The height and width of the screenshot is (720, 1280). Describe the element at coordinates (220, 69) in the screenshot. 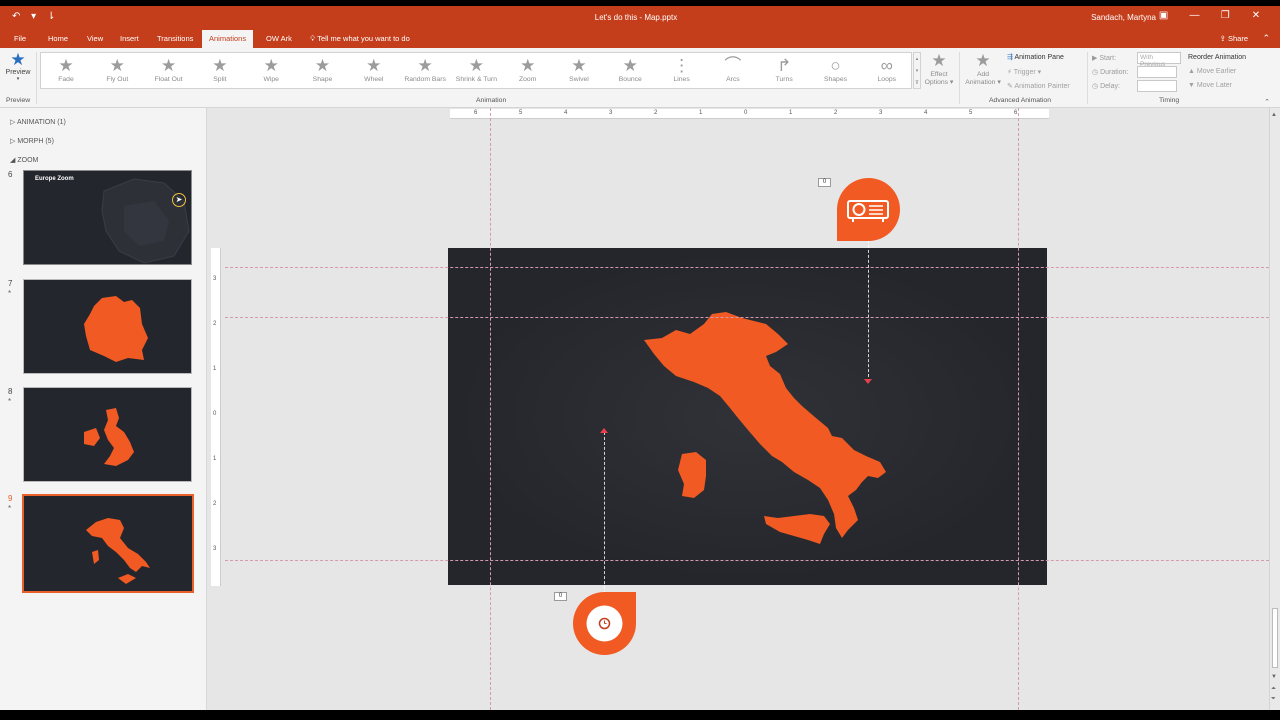

I see `animation-split-button: ★ Split` at that location.